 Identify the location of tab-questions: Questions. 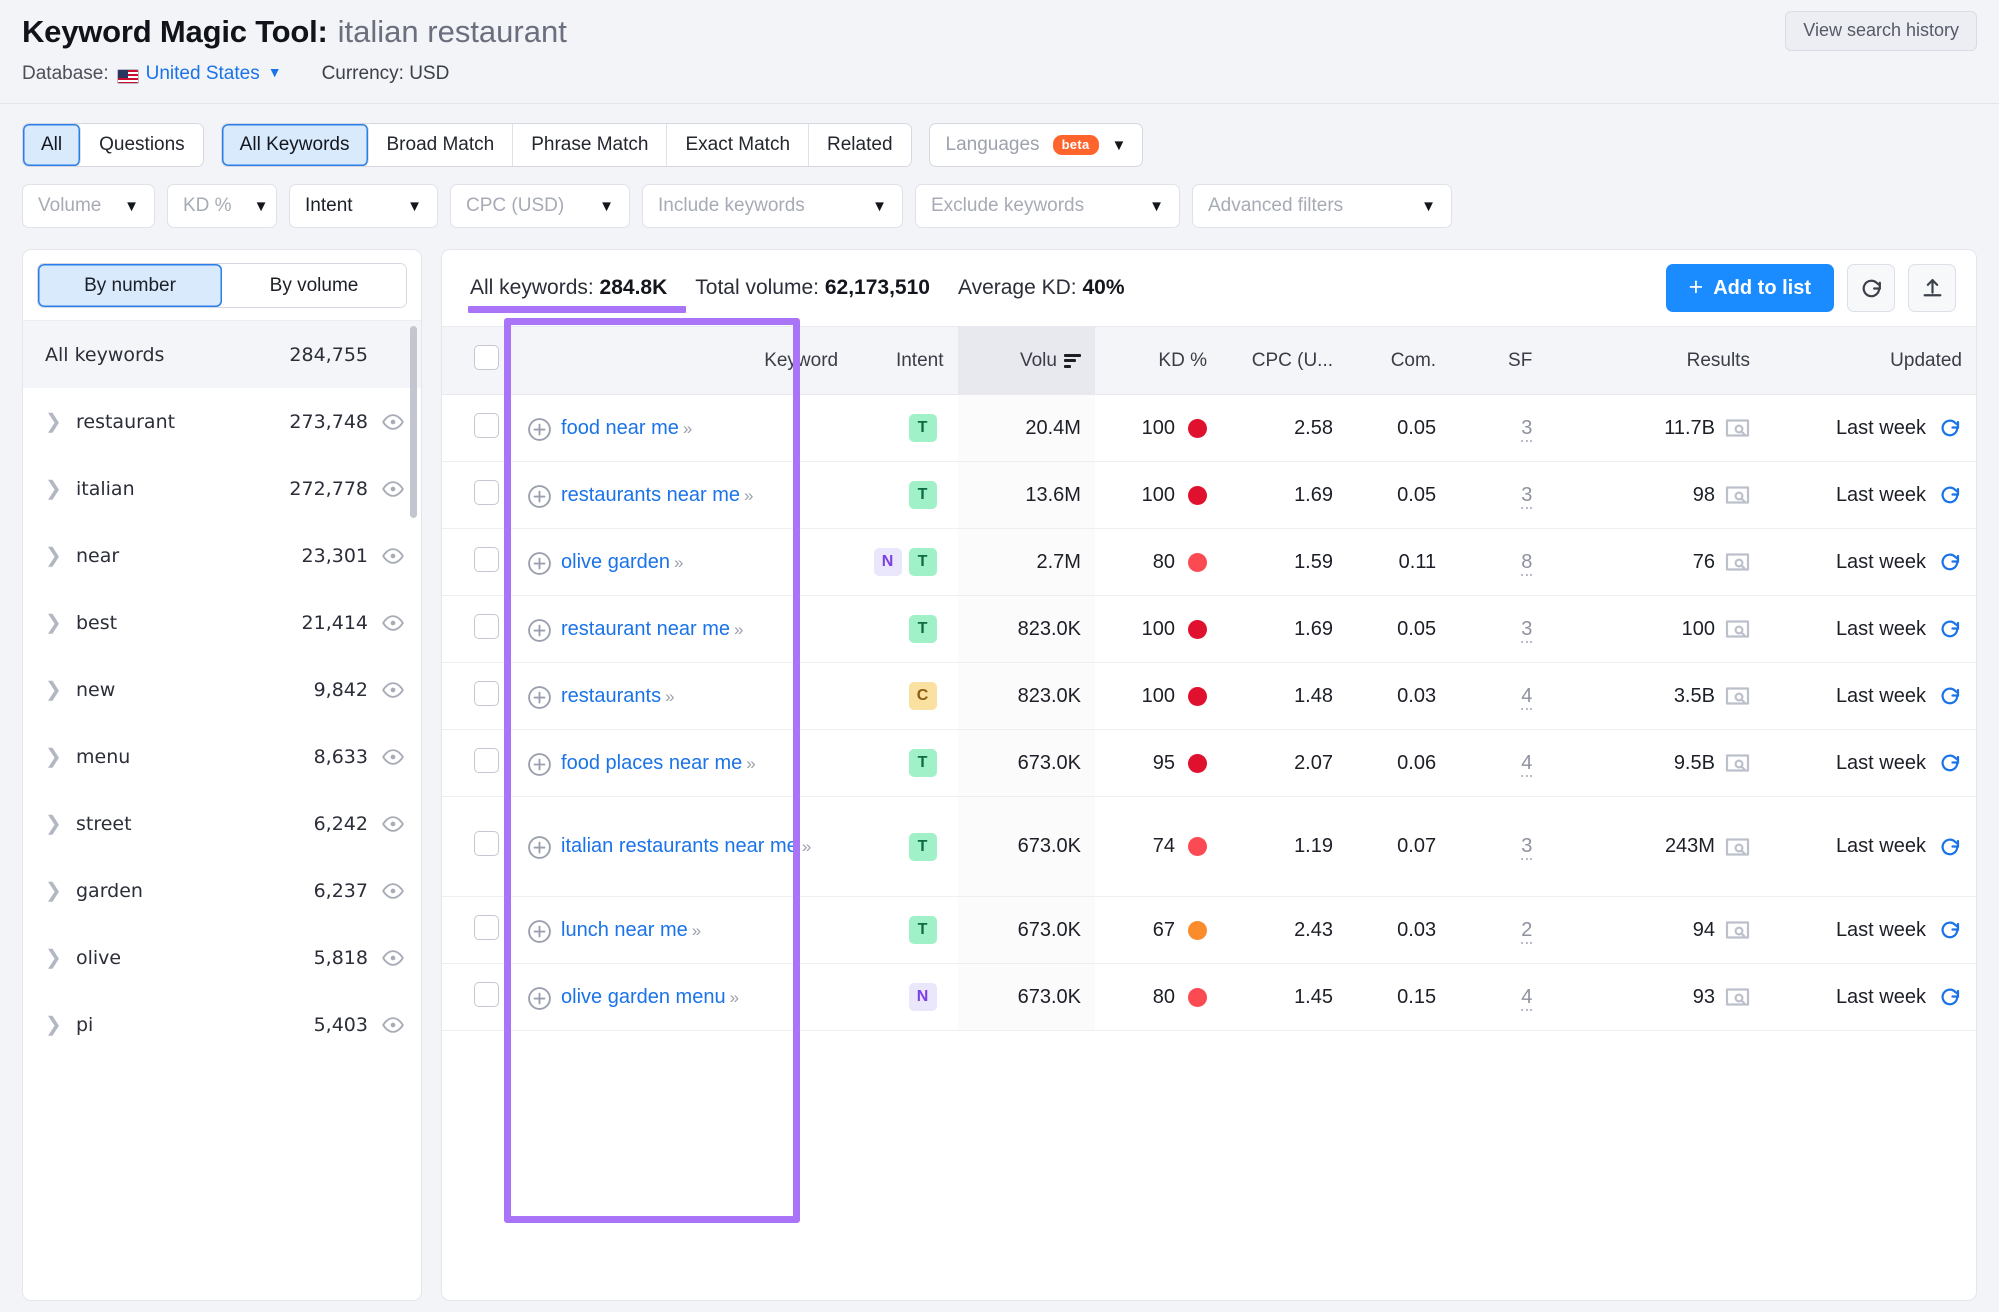
(142, 145).